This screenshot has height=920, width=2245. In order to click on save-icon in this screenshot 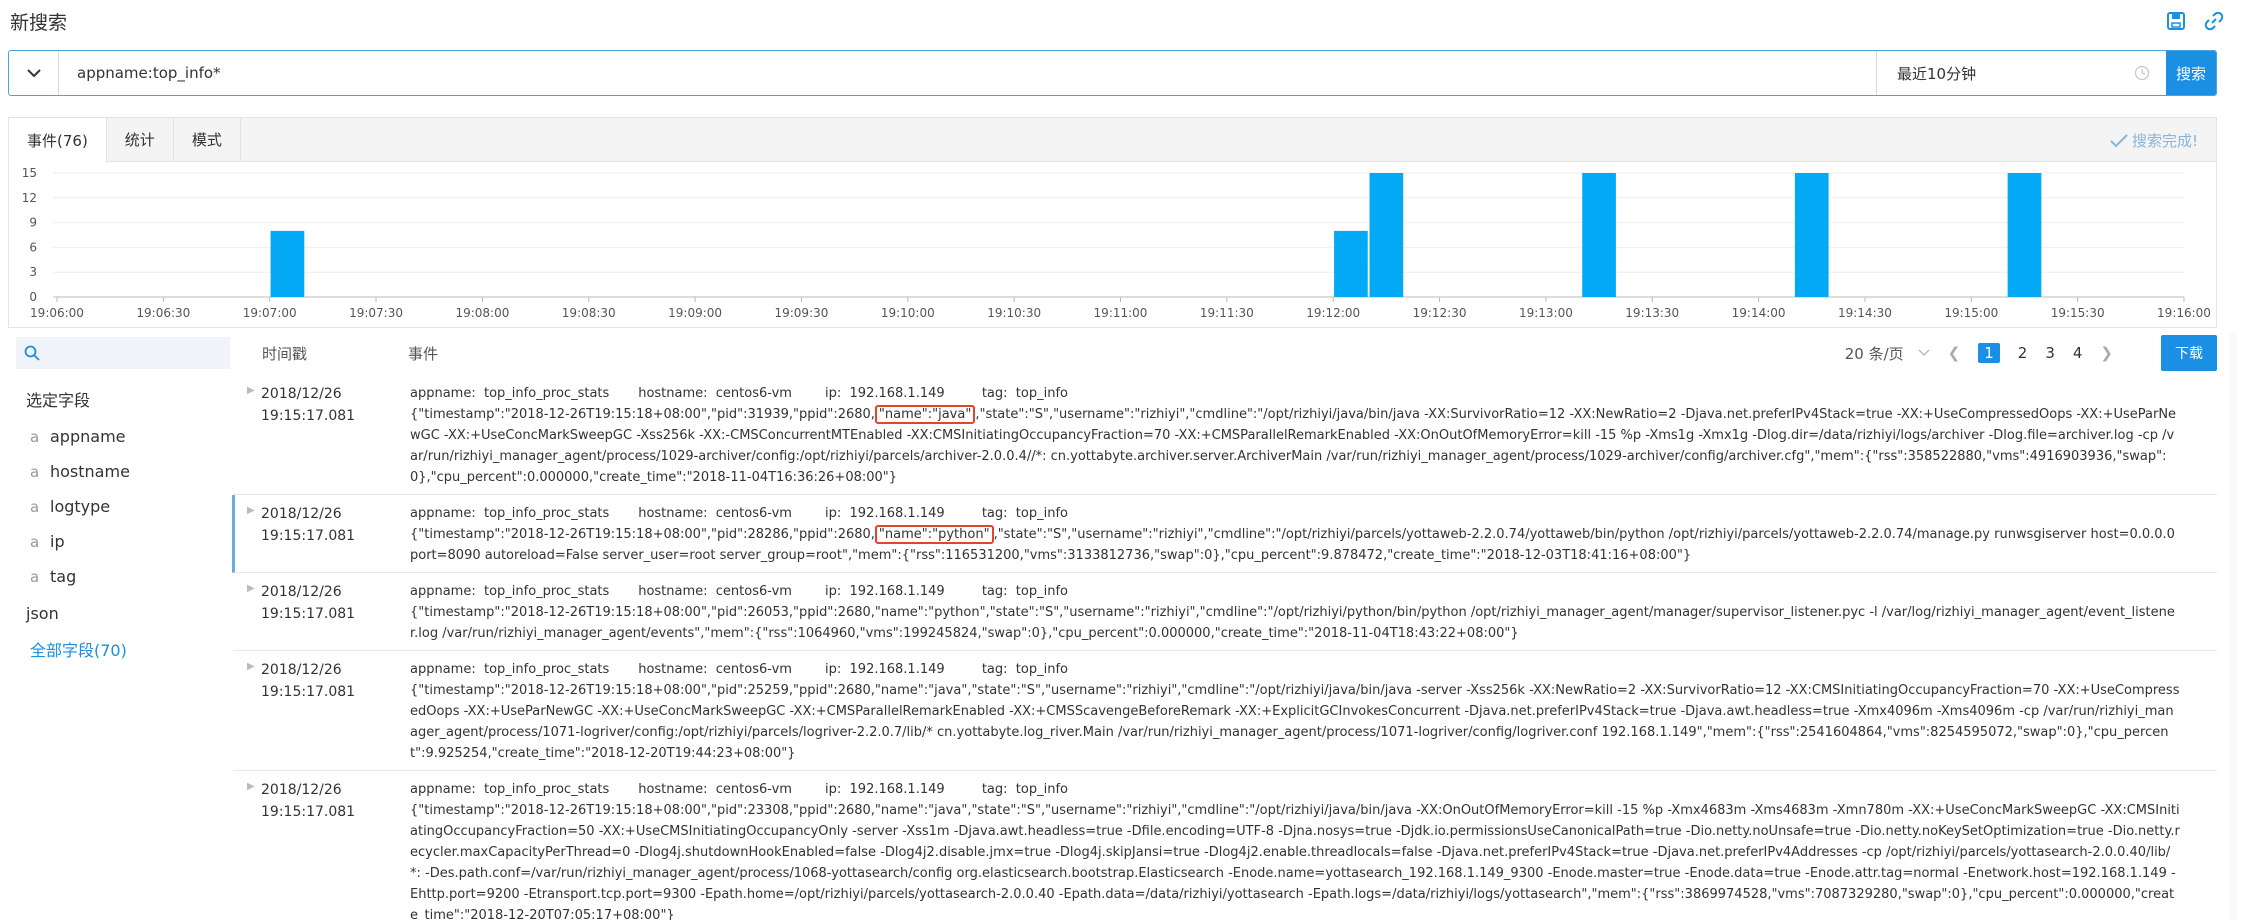, I will do `click(2176, 21)`.